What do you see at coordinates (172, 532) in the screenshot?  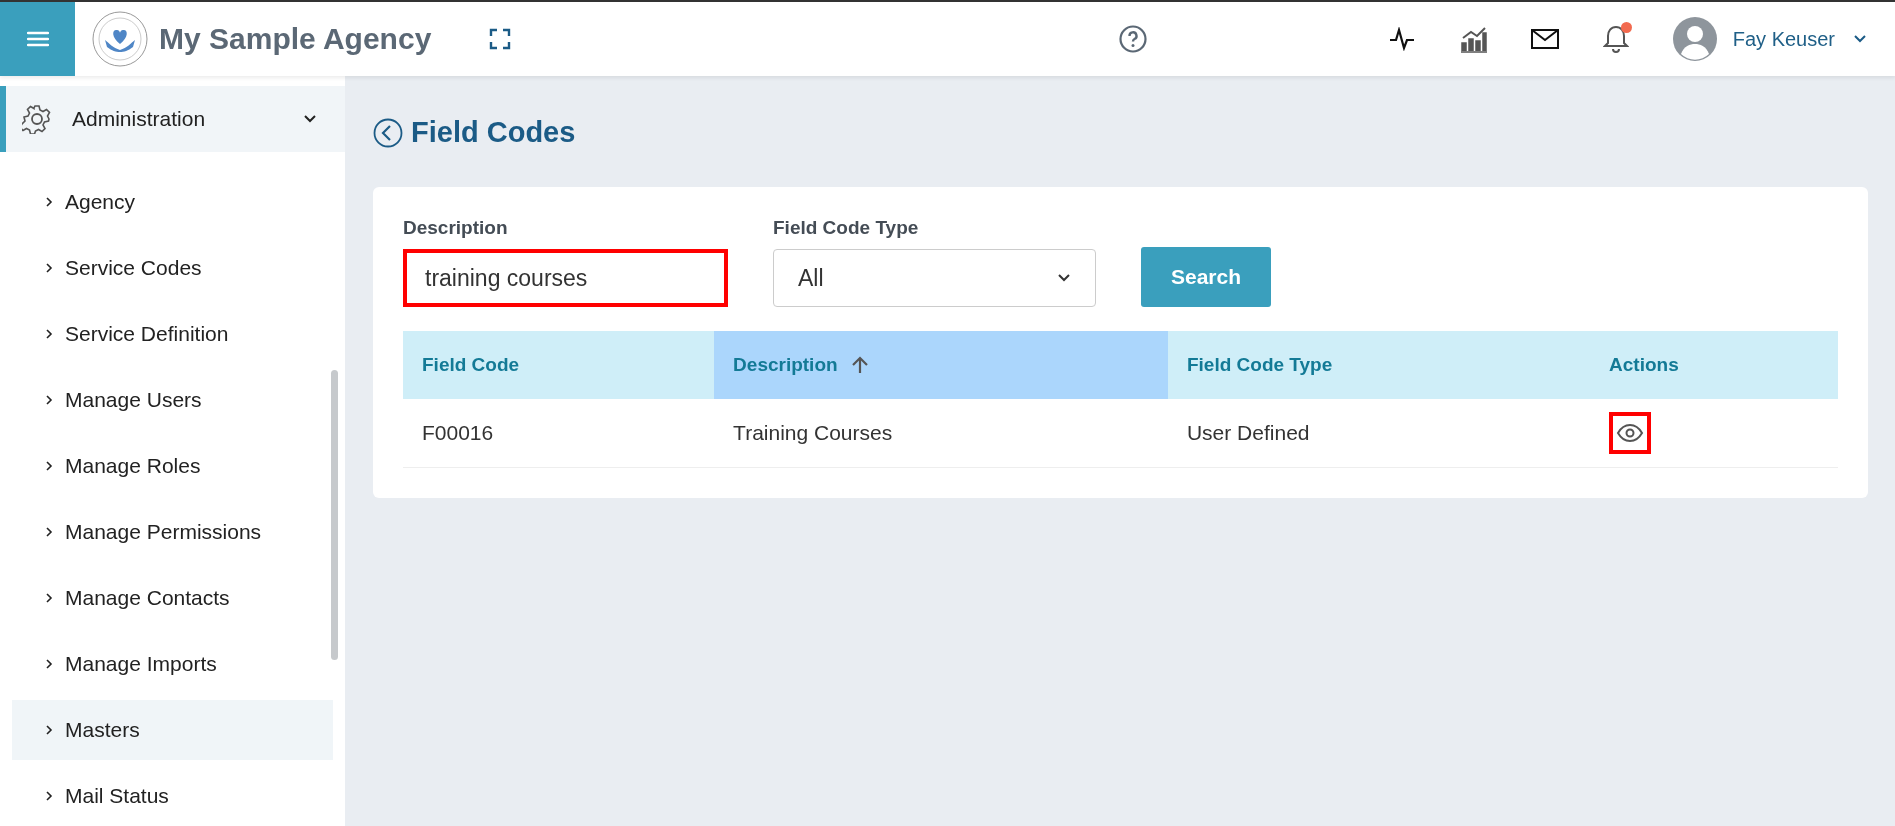 I see `sidebar-item: Manage Permissions` at bounding box center [172, 532].